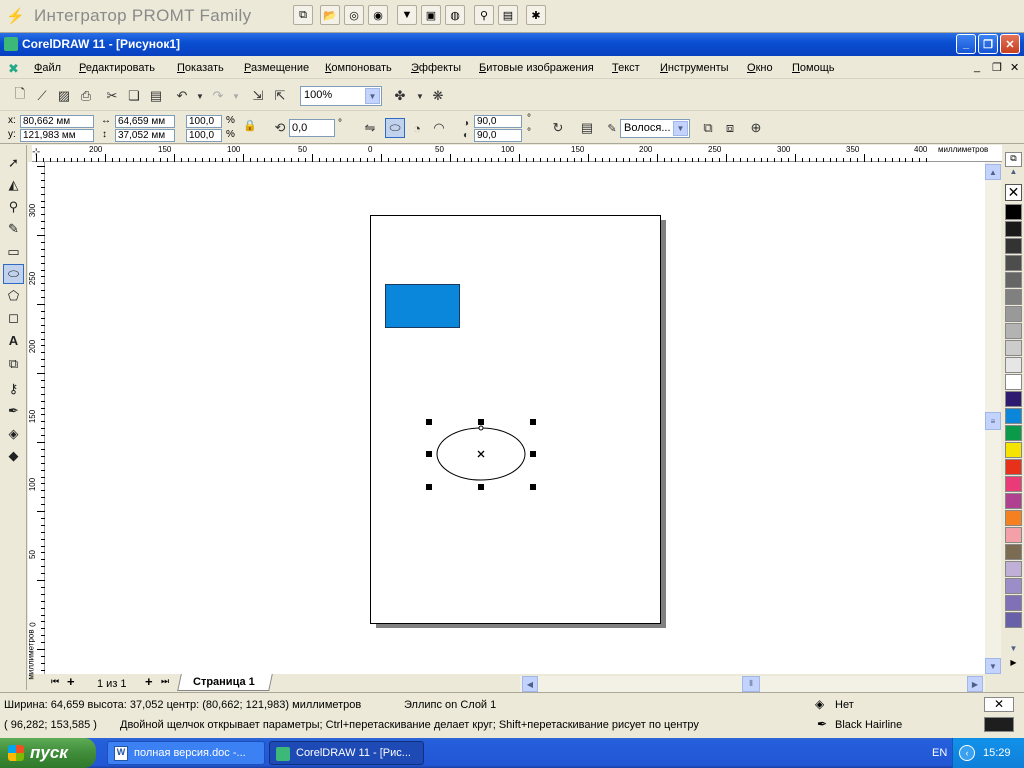  Describe the element at coordinates (13, 364) in the screenshot. I see `interactive-blend-tool-icon: ⧉` at that location.